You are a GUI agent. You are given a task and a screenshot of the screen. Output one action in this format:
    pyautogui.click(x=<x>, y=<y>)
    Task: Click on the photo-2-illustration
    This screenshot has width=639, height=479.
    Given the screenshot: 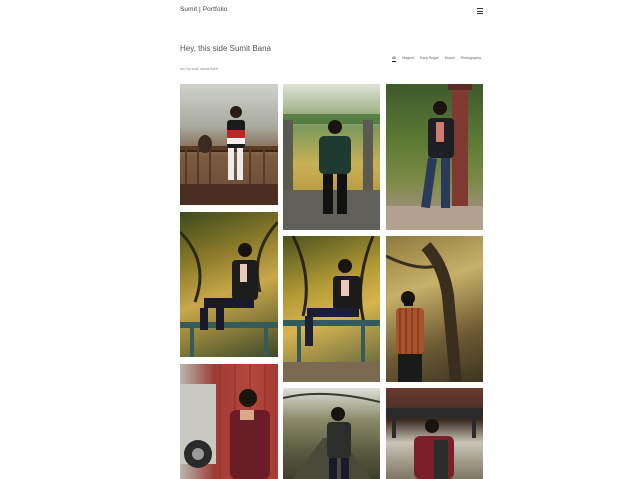 What is the action you would take?
    pyautogui.click(x=229, y=288)
    